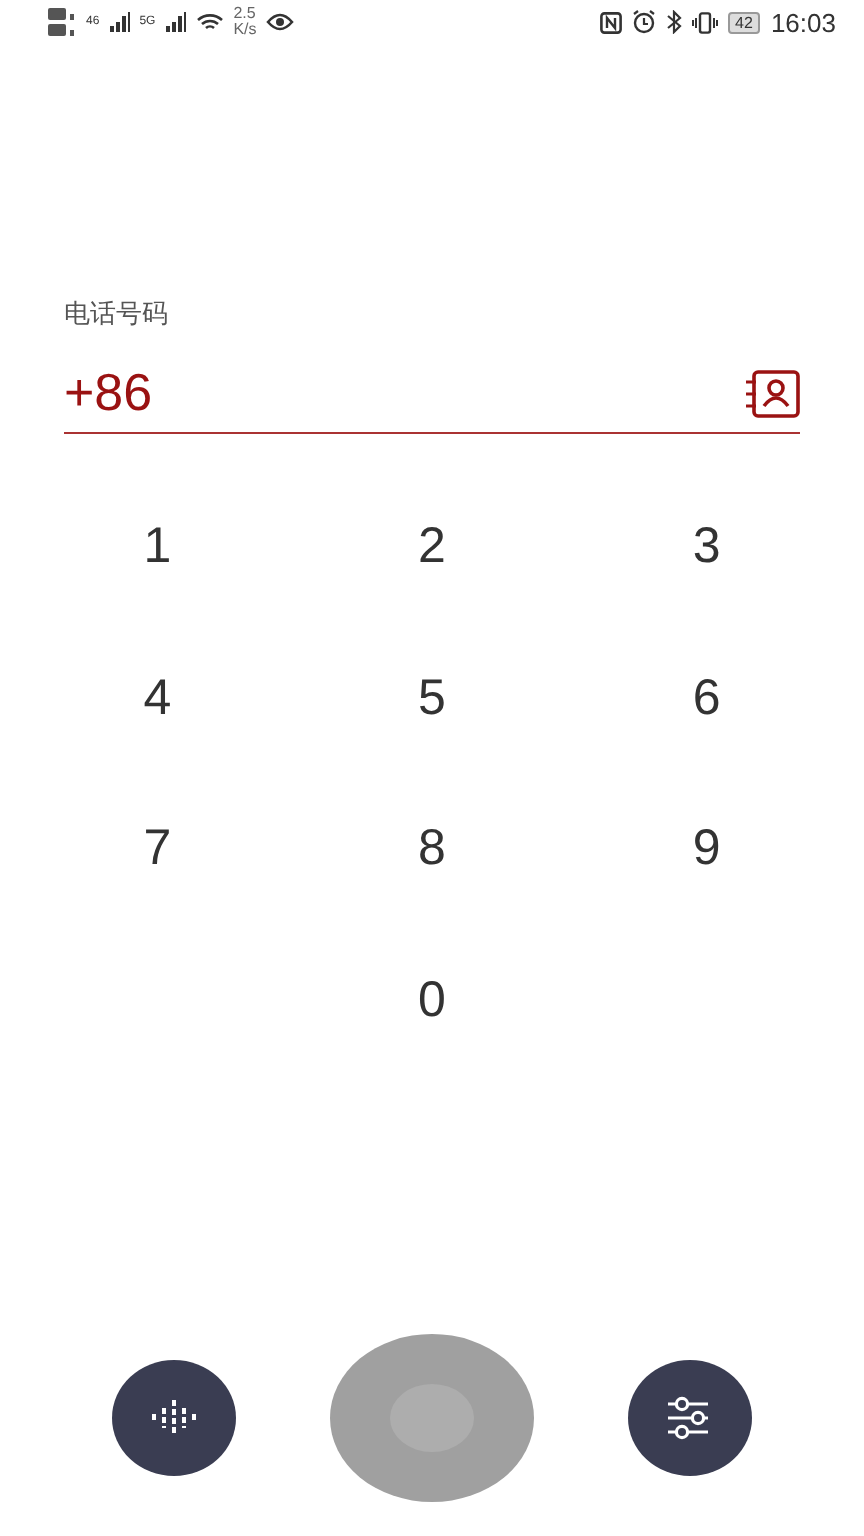  I want to click on speed-unit: K/s, so click(245, 30).